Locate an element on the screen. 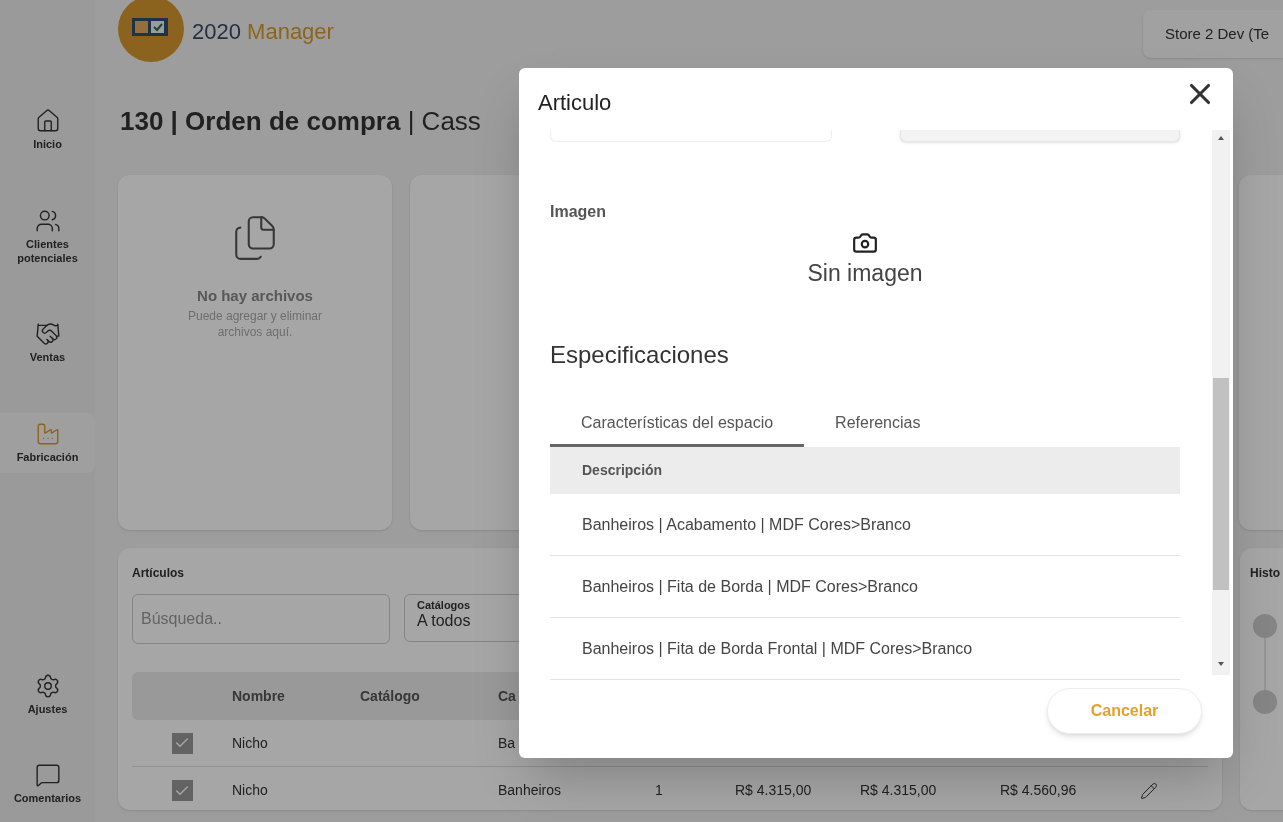  column-header: Descripción is located at coordinates (622, 470).